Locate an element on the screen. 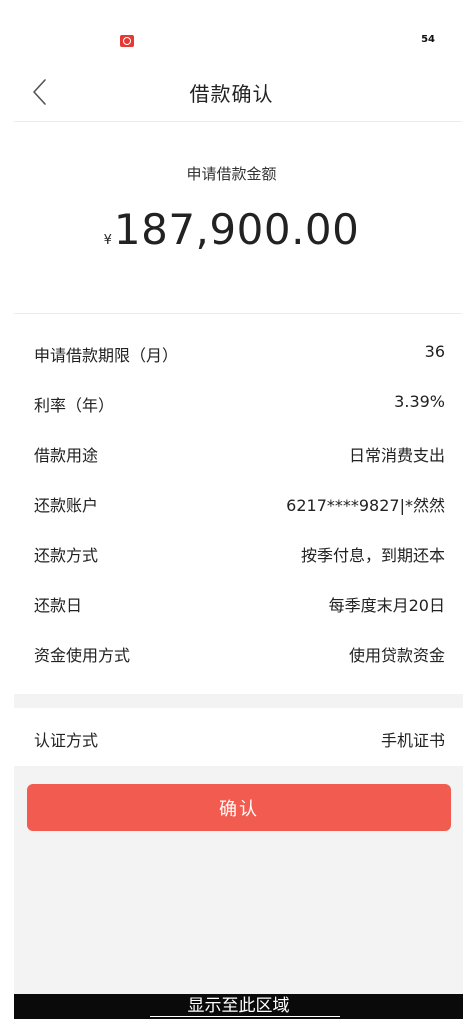 This screenshot has height=1019, width=463. detail-row-repay-account: 还款账户 6217****9827|*然然 is located at coordinates (231, 503).